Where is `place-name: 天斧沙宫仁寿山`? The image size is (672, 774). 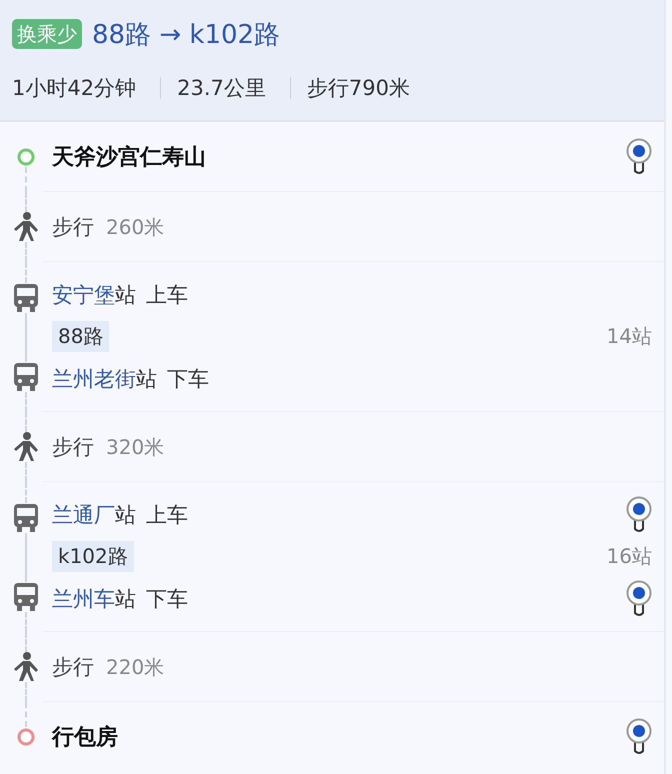 place-name: 天斧沙宫仁寿山 is located at coordinates (129, 158).